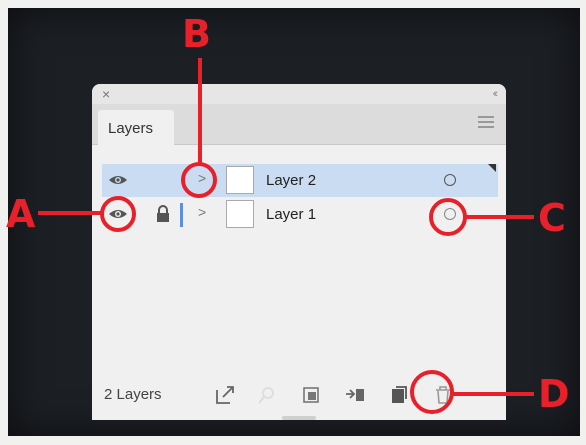 The height and width of the screenshot is (445, 586). I want to click on callout-c-circle, so click(448, 217).